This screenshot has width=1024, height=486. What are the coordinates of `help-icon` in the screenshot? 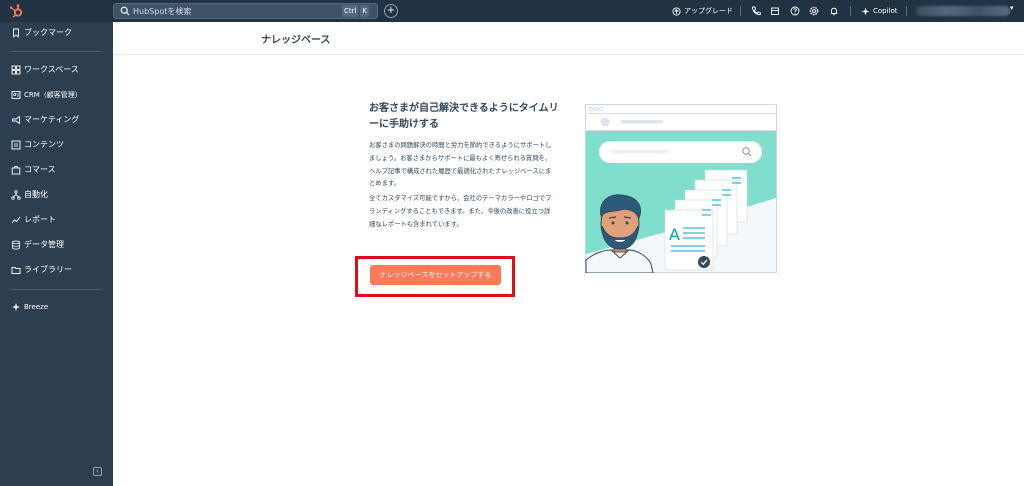 It's located at (795, 11).